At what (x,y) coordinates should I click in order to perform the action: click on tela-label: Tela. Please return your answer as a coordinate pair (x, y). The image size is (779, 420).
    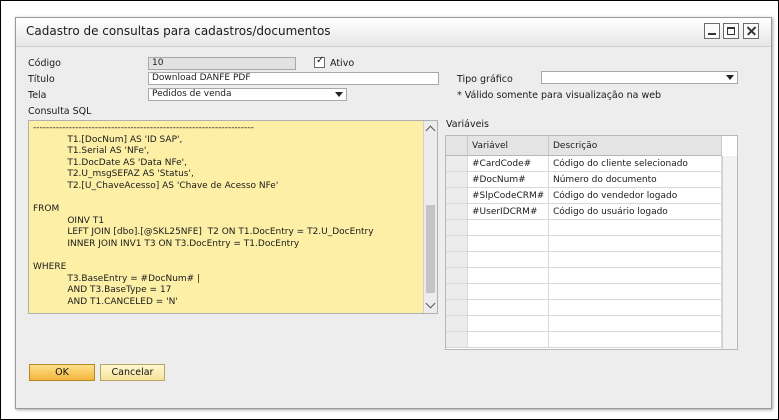
    Looking at the image, I should click on (37, 95).